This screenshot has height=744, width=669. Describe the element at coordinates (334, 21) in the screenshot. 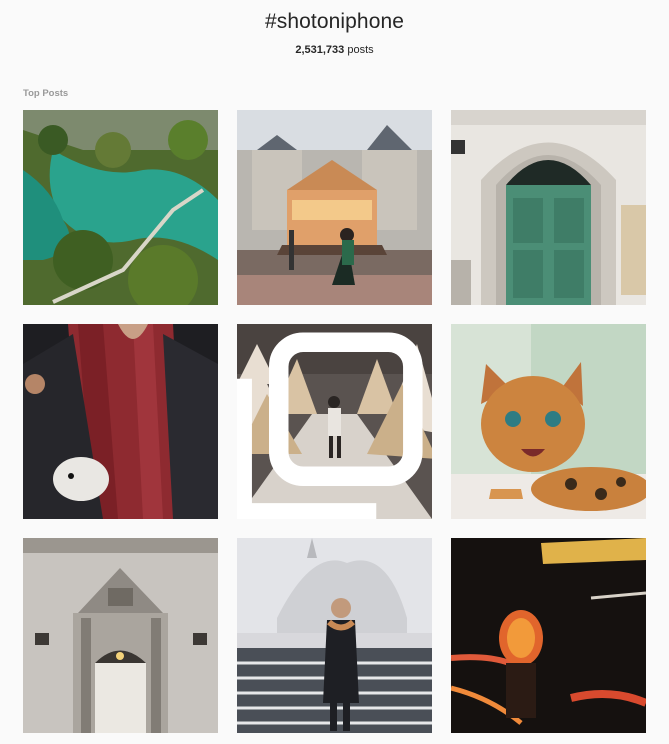

I see `hashtag-title: #shotoniphone` at that location.